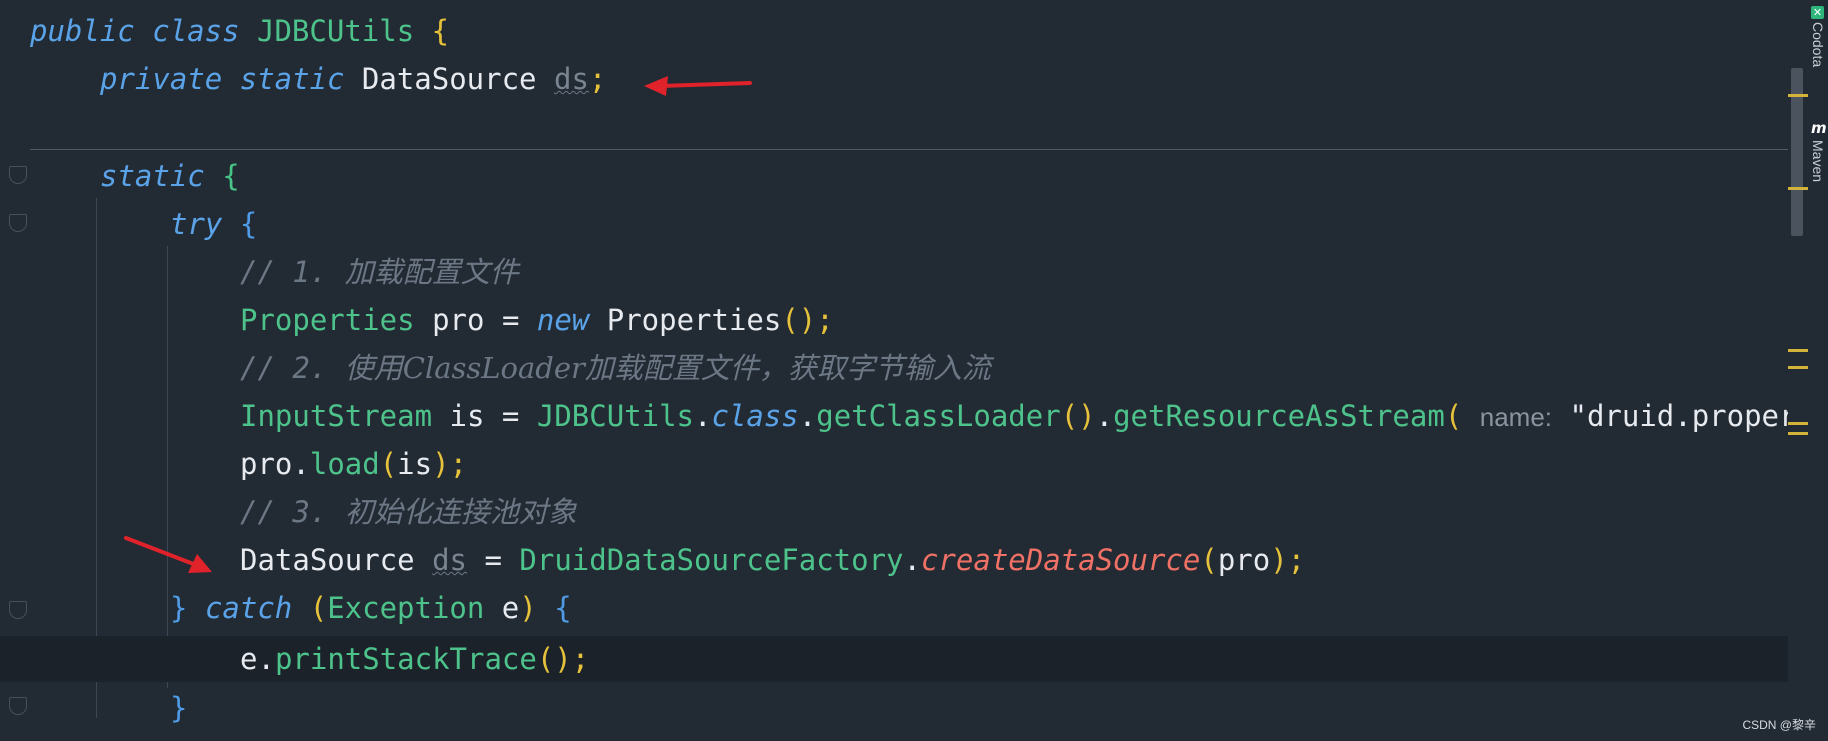 This screenshot has width=1828, height=741. I want to click on static-method-call: createDataSource, so click(1060, 560).